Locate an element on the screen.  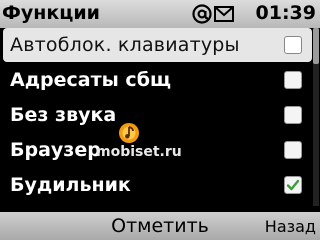
softkey-bar: Отметить Назад is located at coordinates (160, 226).